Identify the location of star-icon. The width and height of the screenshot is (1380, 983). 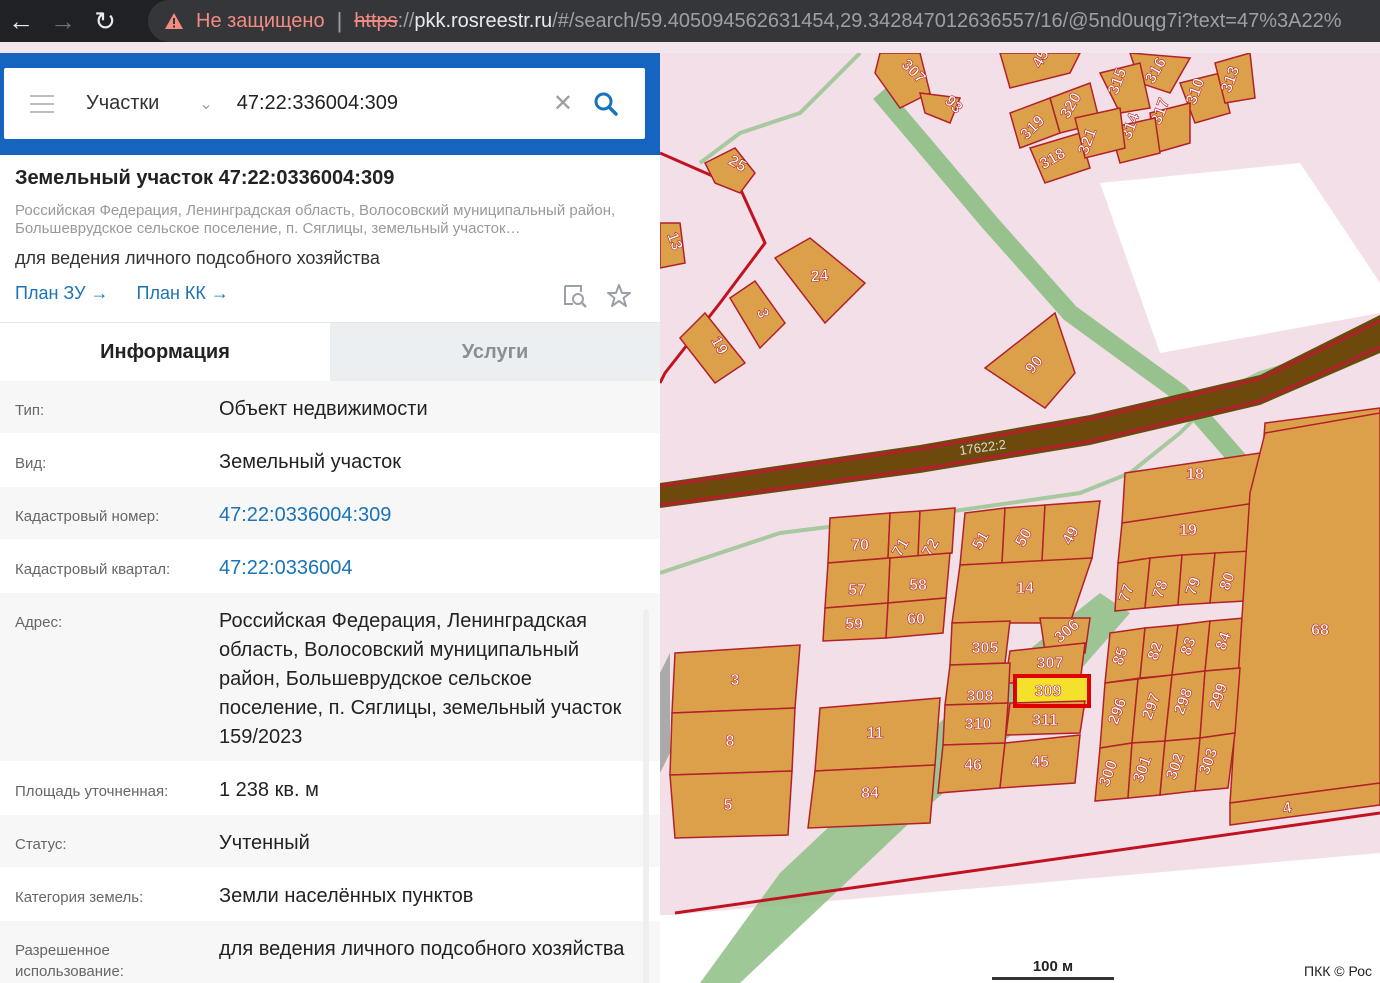
(619, 296).